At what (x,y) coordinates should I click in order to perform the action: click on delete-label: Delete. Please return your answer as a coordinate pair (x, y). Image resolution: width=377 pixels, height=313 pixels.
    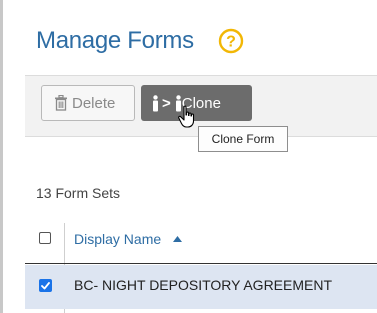
    Looking at the image, I should click on (94, 103).